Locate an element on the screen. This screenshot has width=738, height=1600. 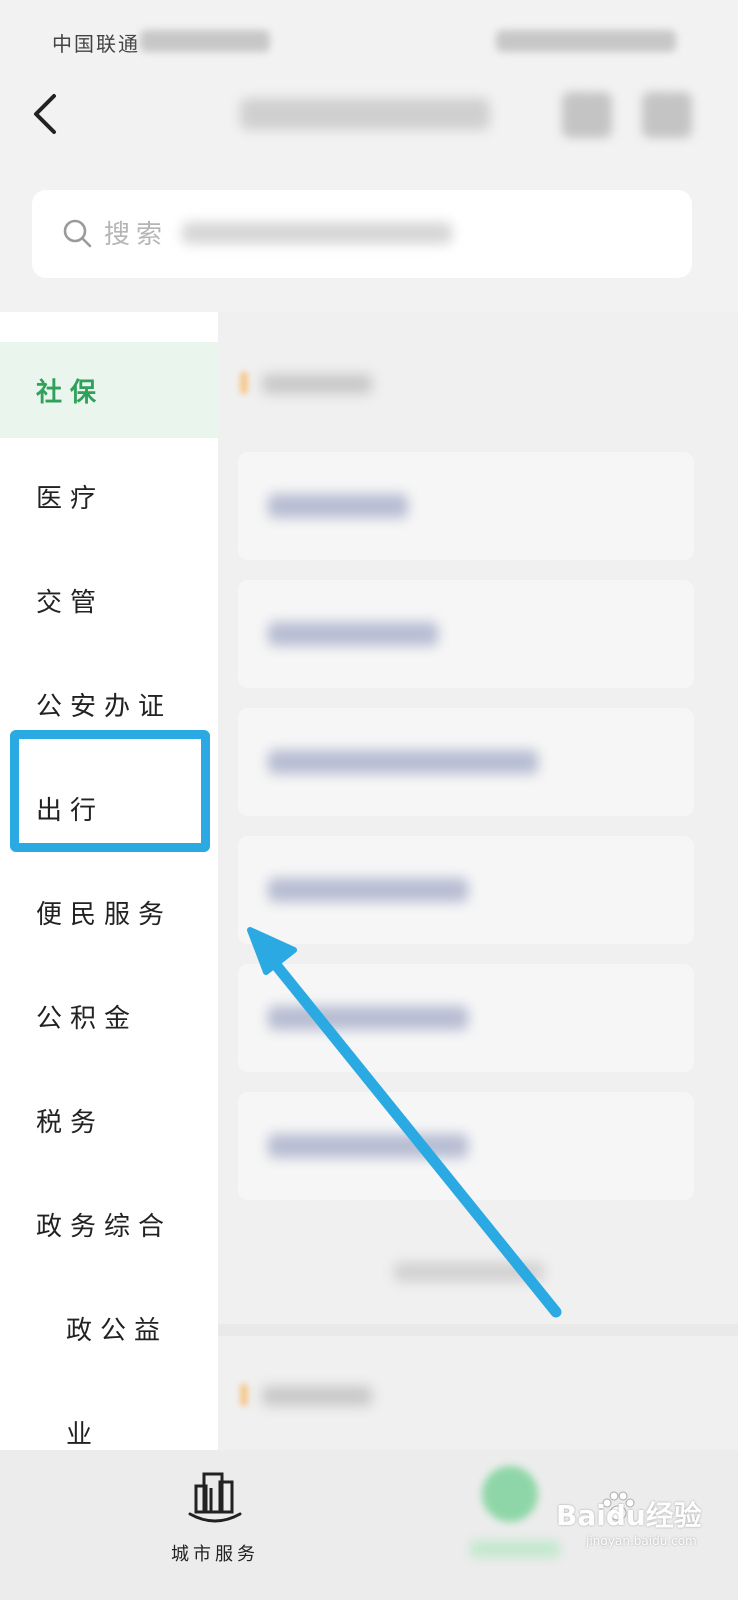
sidebar-item-jiaoguan: 交管 is located at coordinates (109, 600).